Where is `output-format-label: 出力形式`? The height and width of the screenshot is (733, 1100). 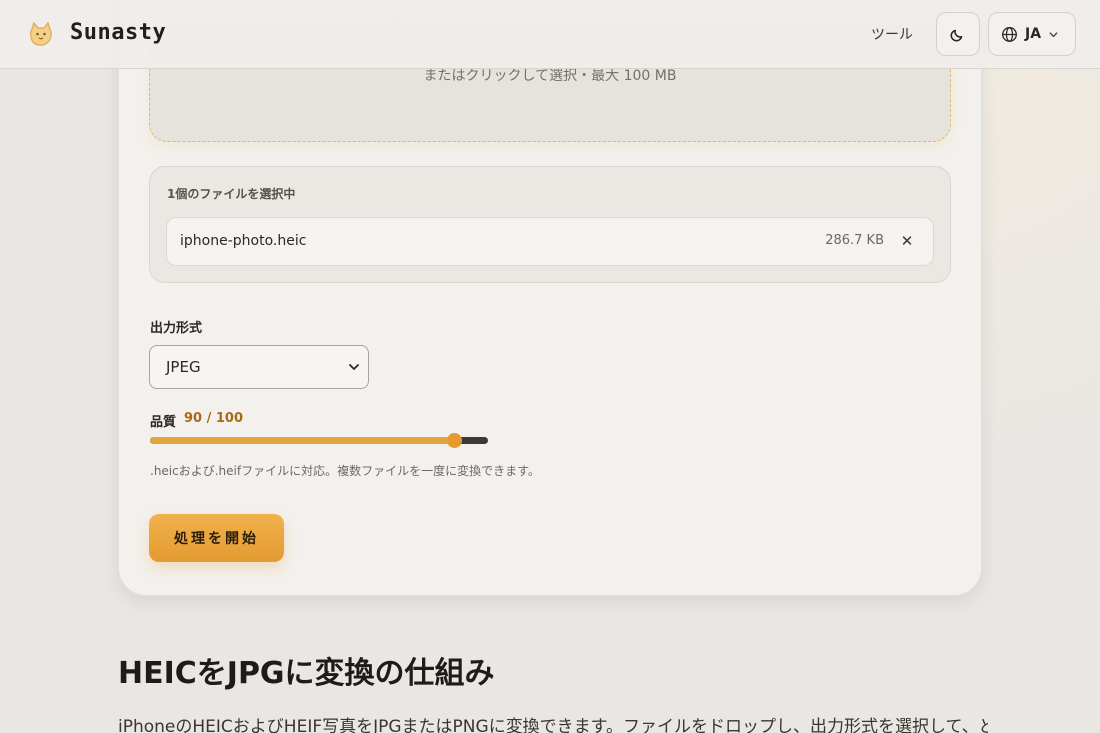 output-format-label: 出力形式 is located at coordinates (176, 328).